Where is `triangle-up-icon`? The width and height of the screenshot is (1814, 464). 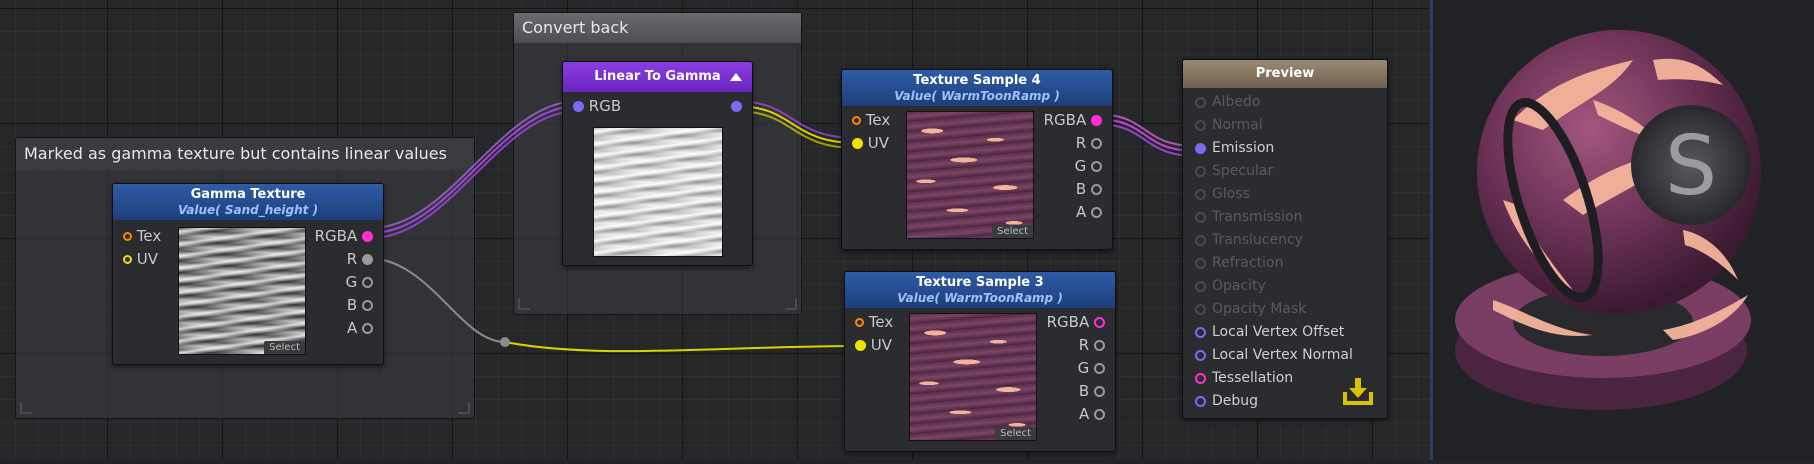
triangle-up-icon is located at coordinates (736, 77).